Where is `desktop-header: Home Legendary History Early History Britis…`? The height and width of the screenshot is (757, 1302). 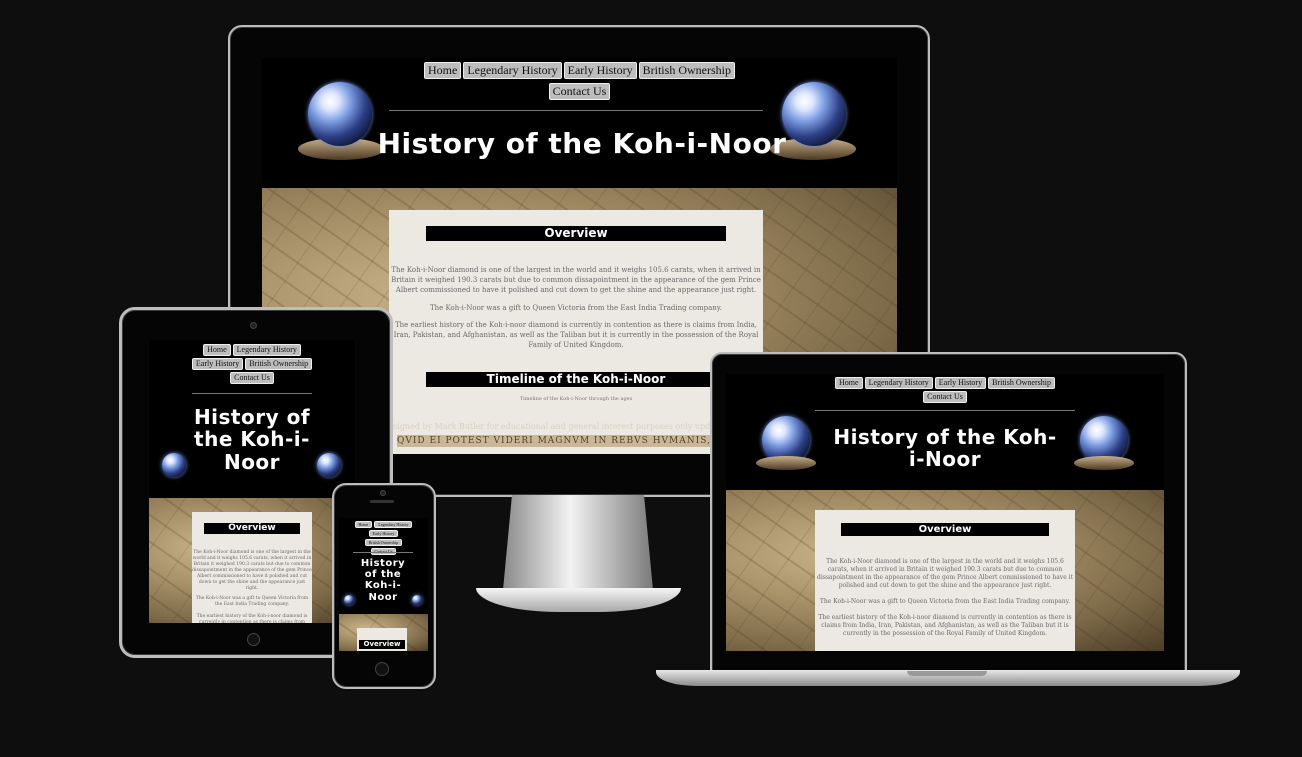 desktop-header: Home Legendary History Early History Britis… is located at coordinates (579, 123).